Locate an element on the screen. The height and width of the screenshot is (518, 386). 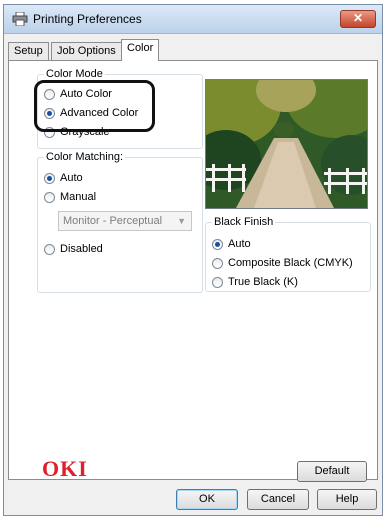
radio-grayscale: Grayscale is located at coordinates (77, 132).